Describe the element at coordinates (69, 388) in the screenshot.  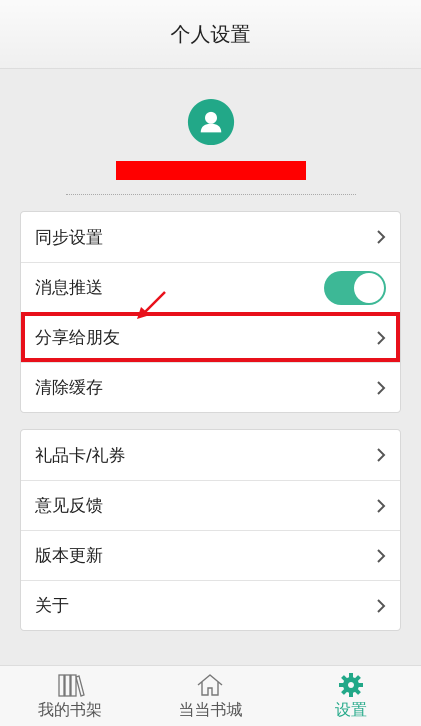
I see `row-label: 清除缓存` at that location.